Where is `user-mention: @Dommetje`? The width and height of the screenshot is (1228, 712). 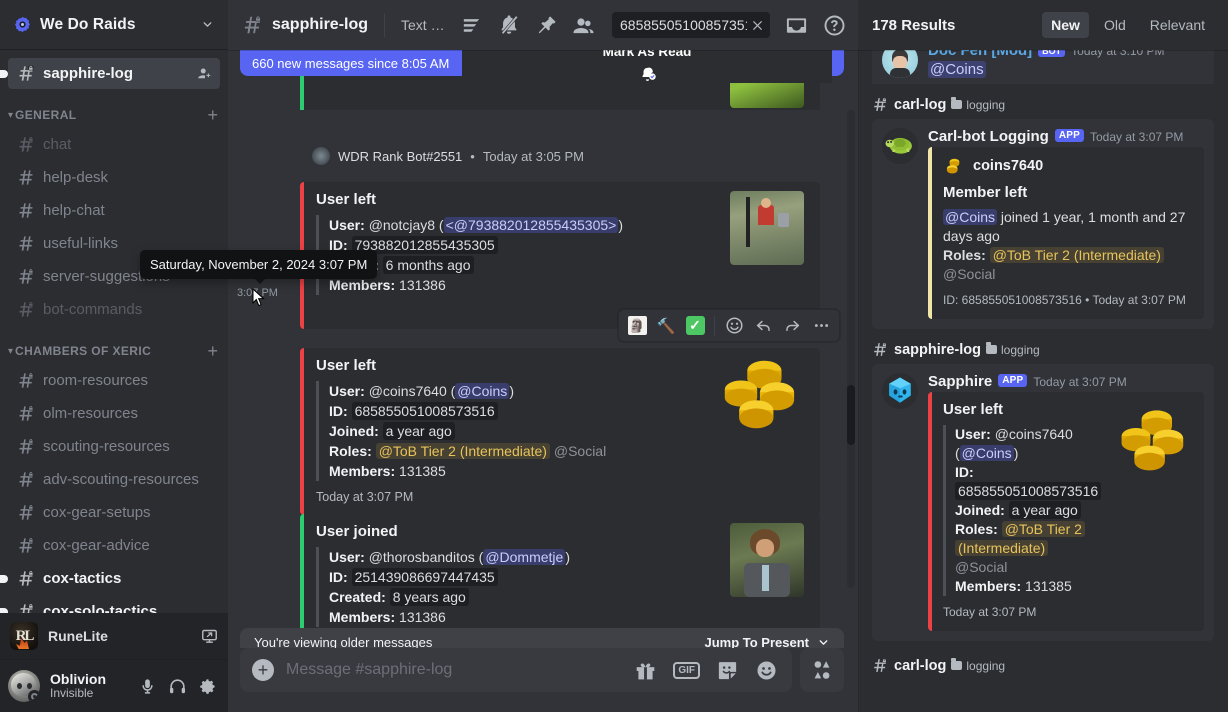
user-mention: @Dommetje is located at coordinates (524, 557).